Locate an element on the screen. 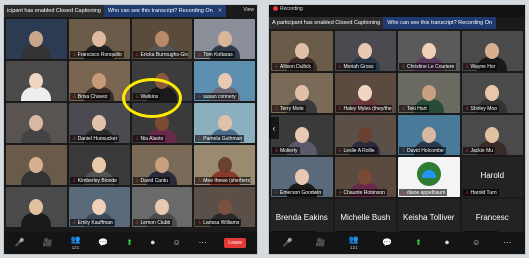 The width and height of the screenshot is (529, 258). participant-tile-teki-hart: ⏚Teki Hart is located at coordinates (429, 93).